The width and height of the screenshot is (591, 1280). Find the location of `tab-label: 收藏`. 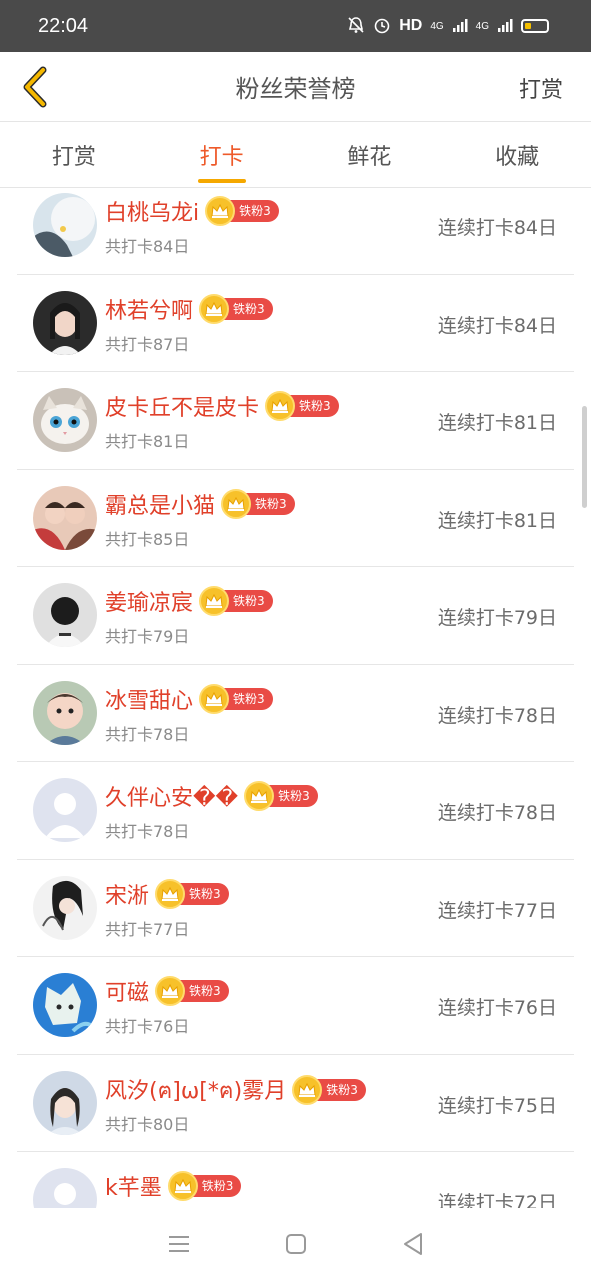

tab-label: 收藏 is located at coordinates (517, 157).